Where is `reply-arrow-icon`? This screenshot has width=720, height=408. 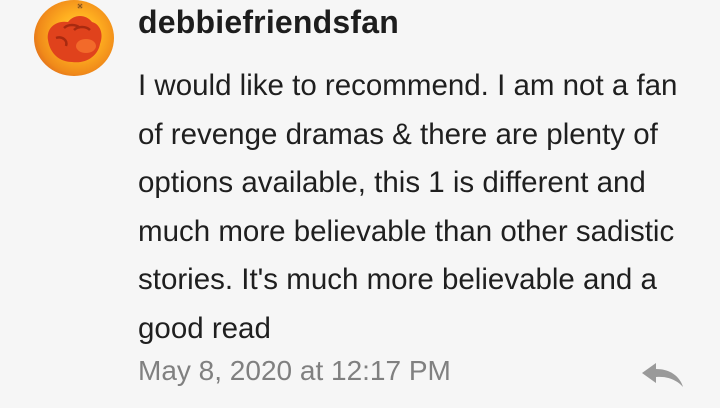
reply-arrow-icon is located at coordinates (662, 375).